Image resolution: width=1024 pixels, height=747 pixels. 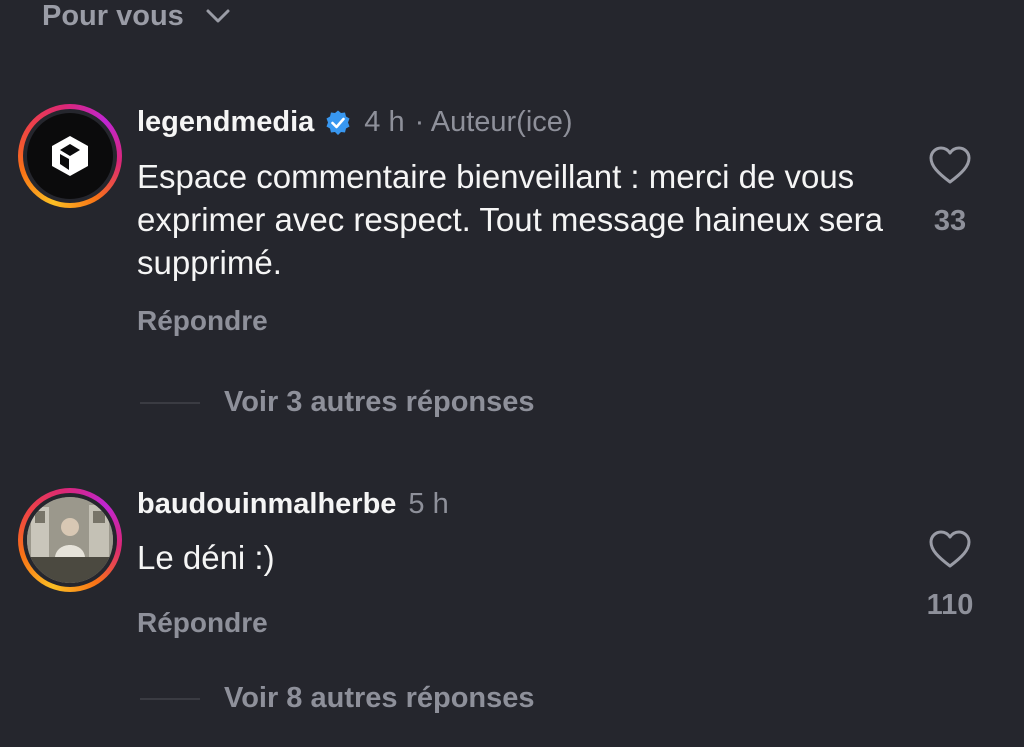 I want to click on legendmedia-logo-icon, so click(x=70, y=156).